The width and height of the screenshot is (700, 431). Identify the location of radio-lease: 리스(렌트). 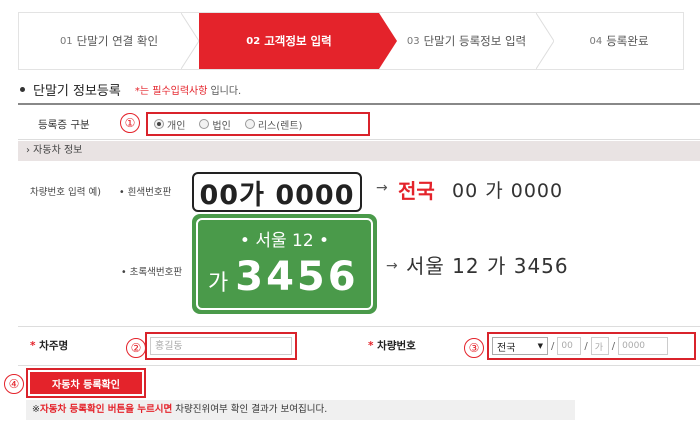
(273, 124).